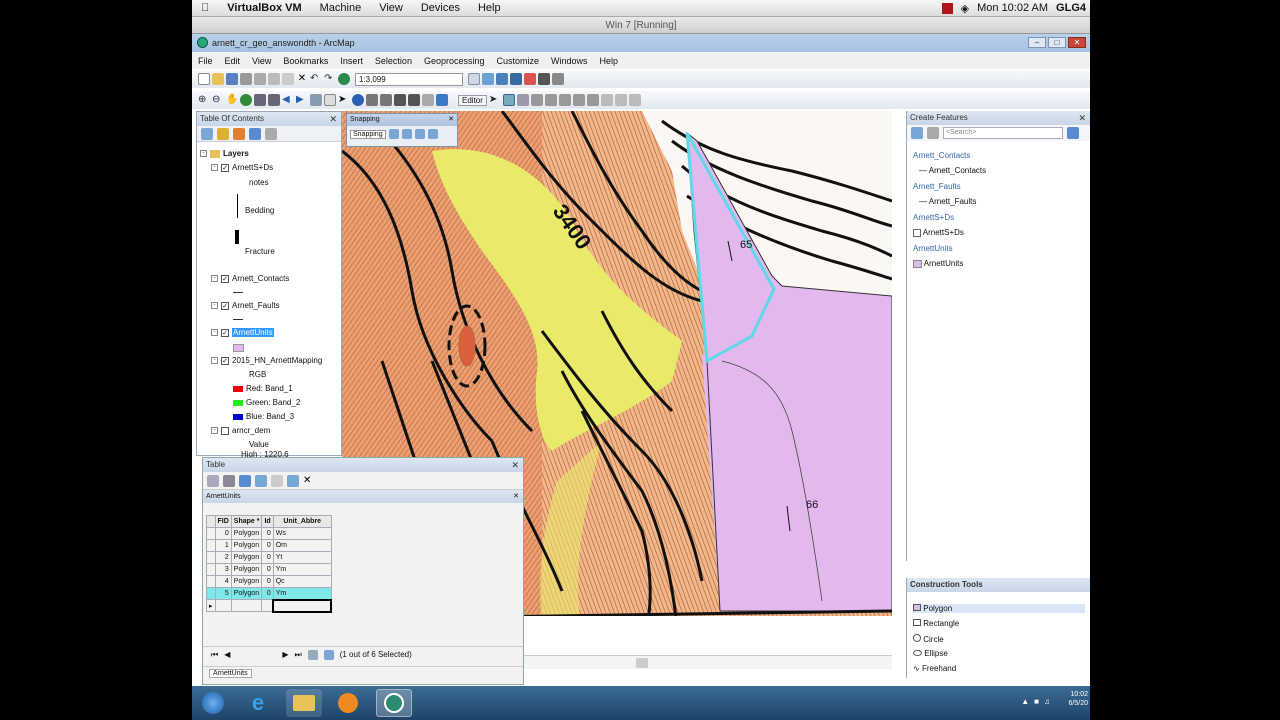  Describe the element at coordinates (302, 557) in the screenshot. I see `cell-unit: Yt` at that location.